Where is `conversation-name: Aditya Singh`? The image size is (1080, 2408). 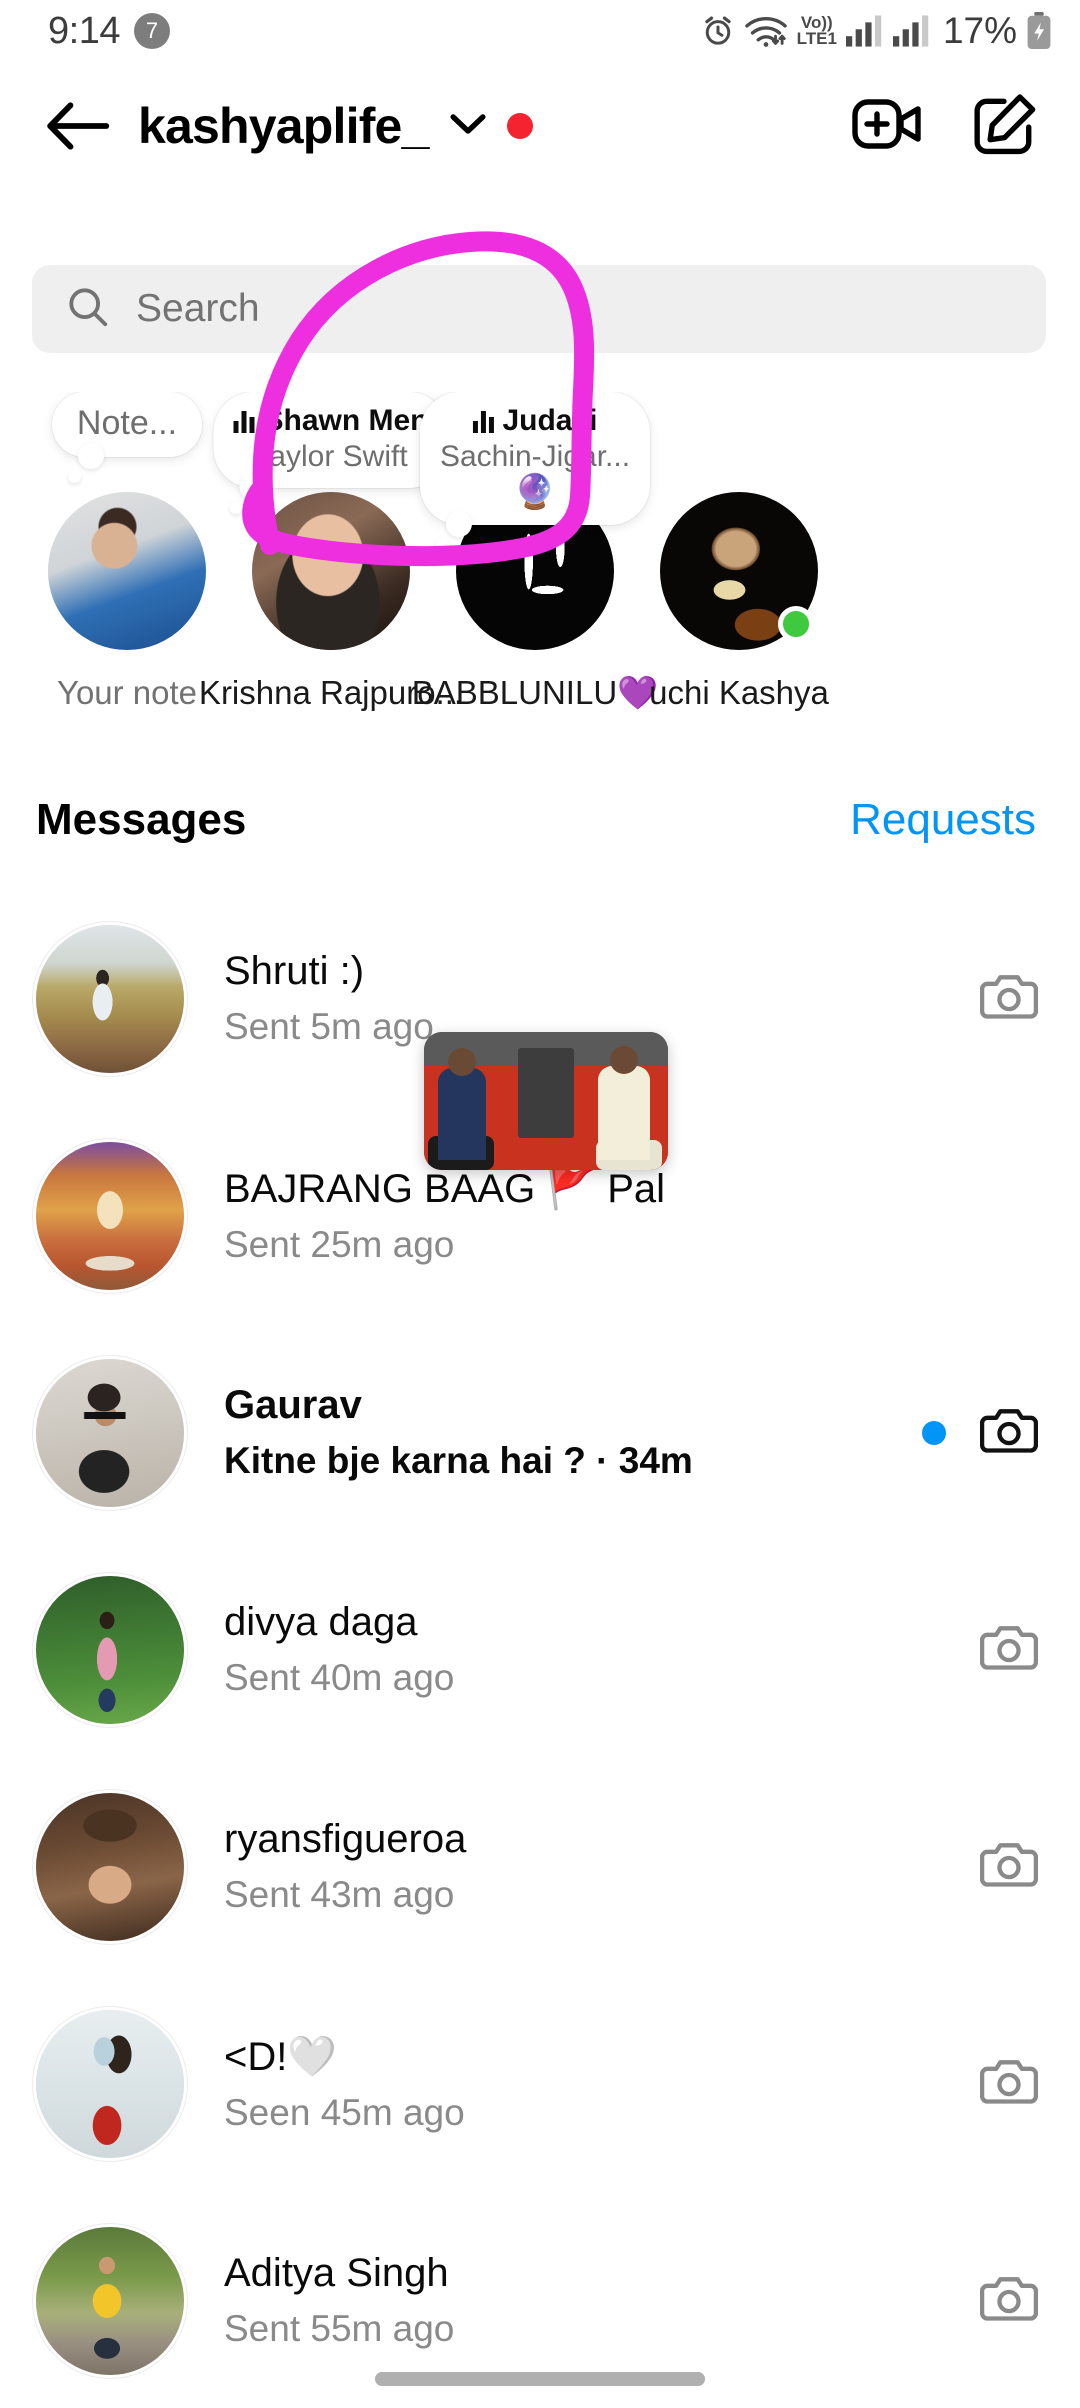 conversation-name: Aditya Singh is located at coordinates (336, 2273).